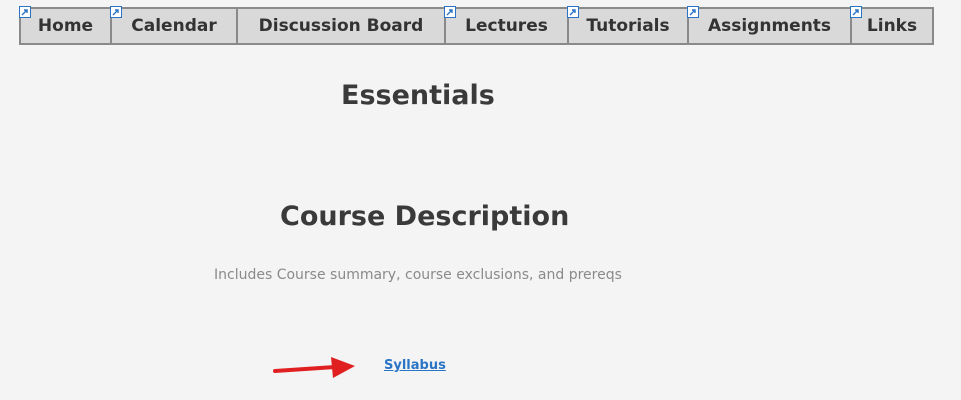 Image resolution: width=961 pixels, height=400 pixels. I want to click on nav-item-label: Assignments, so click(769, 26).